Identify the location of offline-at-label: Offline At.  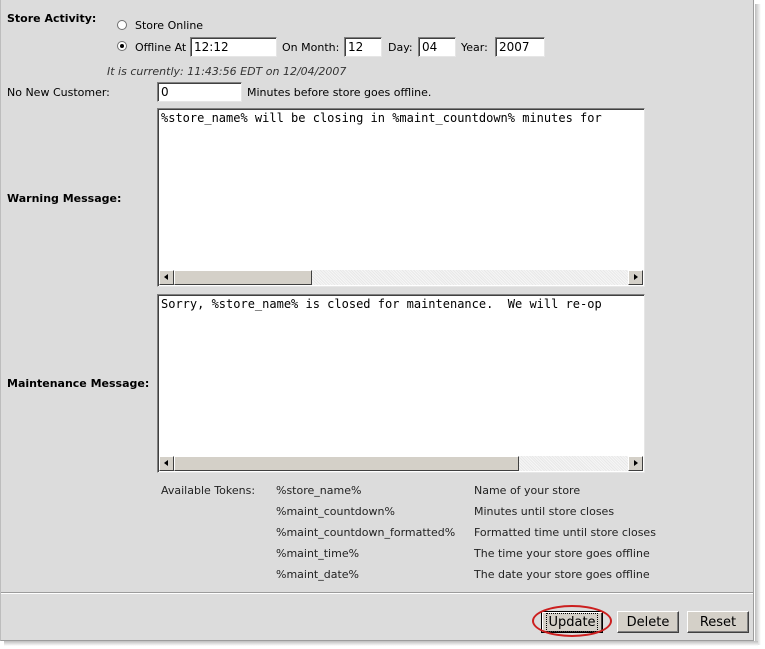
(161, 47).